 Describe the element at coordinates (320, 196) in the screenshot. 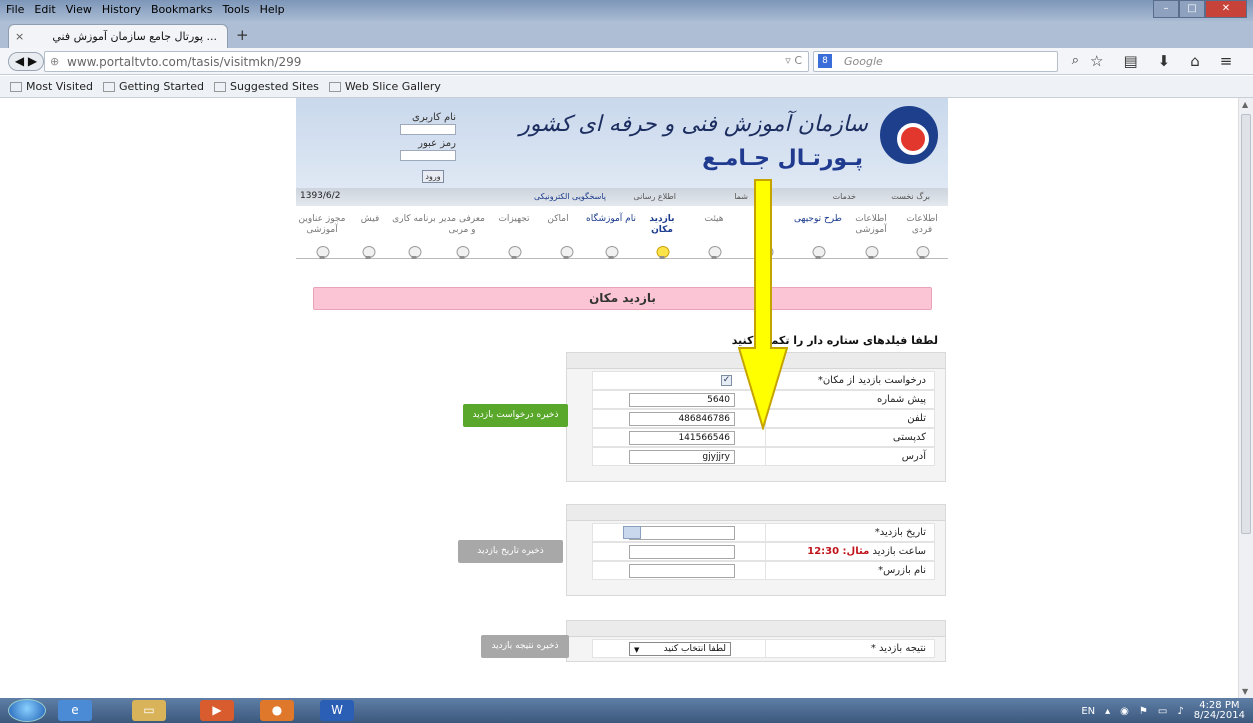

I see `current-date: 1393/6/2` at that location.